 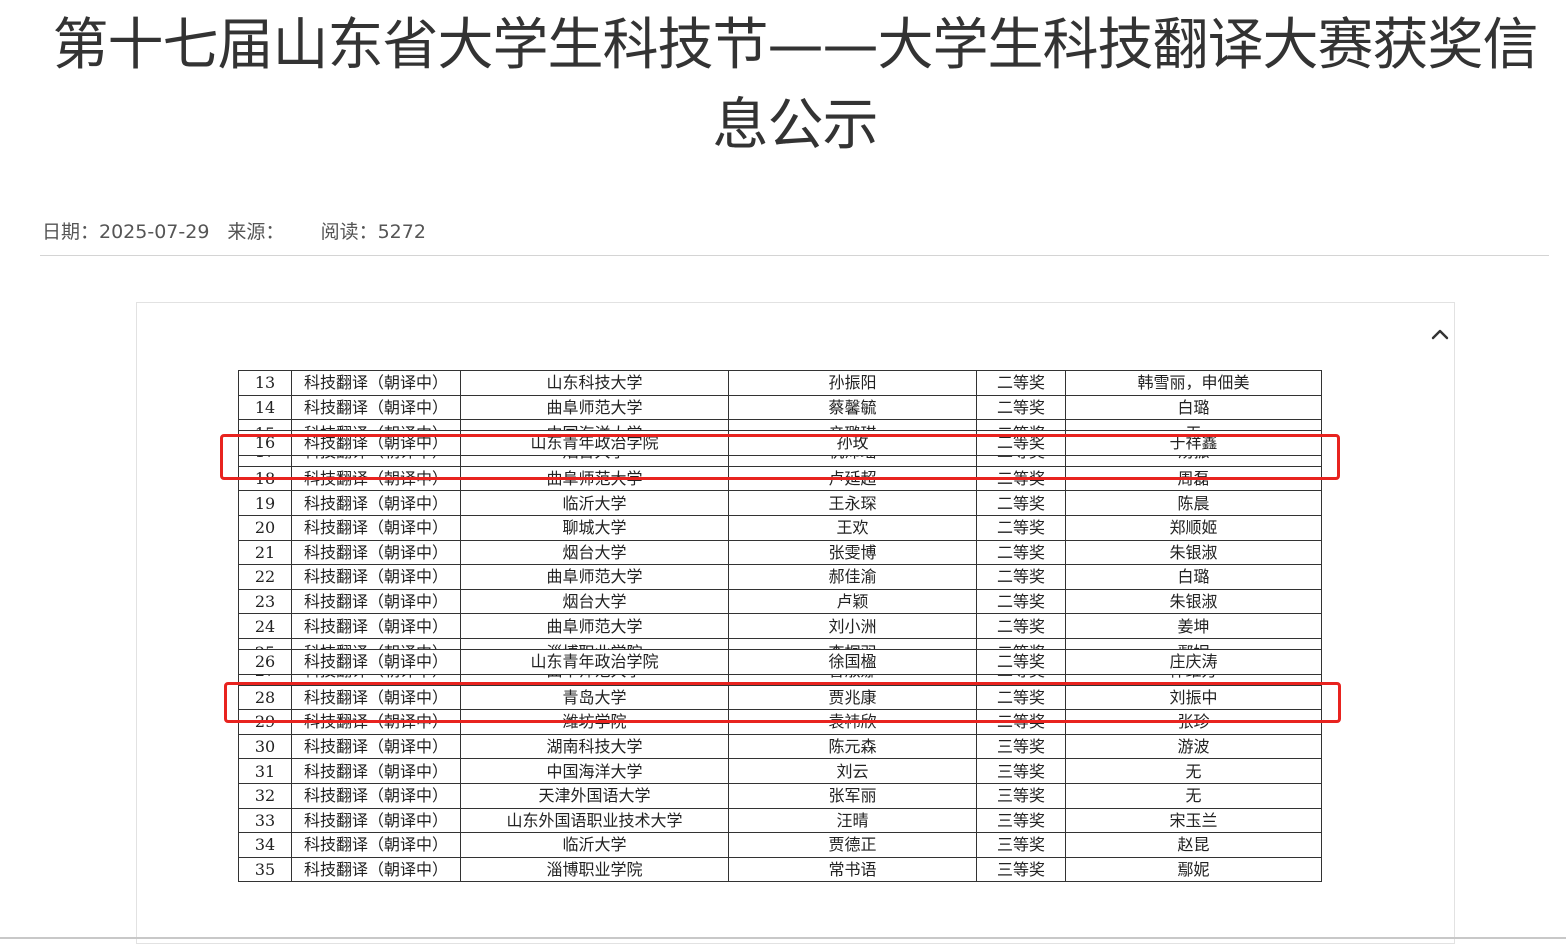 I want to click on cell-no: 23, so click(x=265, y=601).